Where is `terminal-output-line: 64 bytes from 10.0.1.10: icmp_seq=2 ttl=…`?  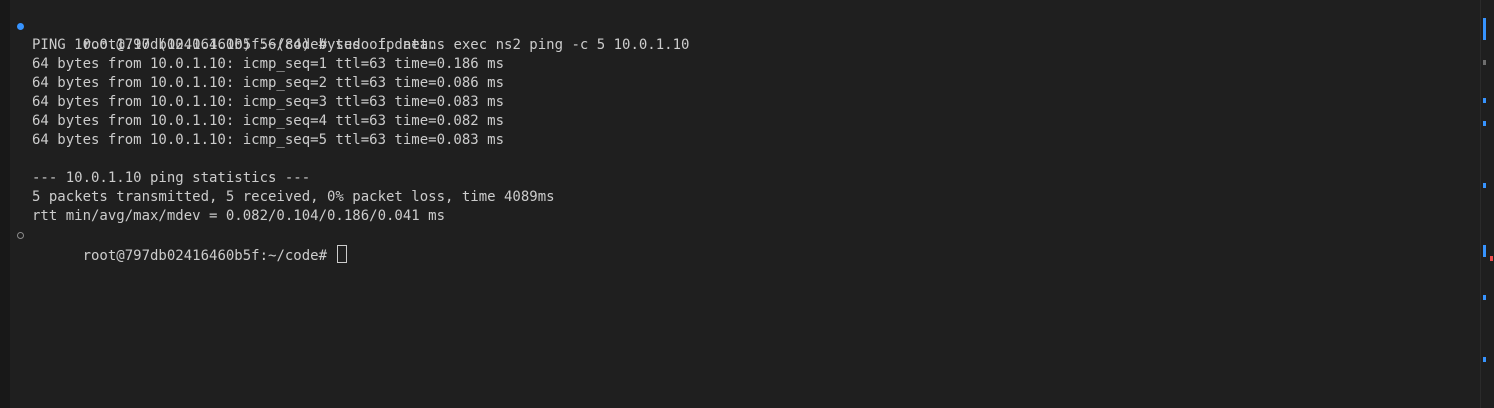 terminal-output-line: 64 bytes from 10.0.1.10: icmp_seq=2 ttl=… is located at coordinates (268, 83).